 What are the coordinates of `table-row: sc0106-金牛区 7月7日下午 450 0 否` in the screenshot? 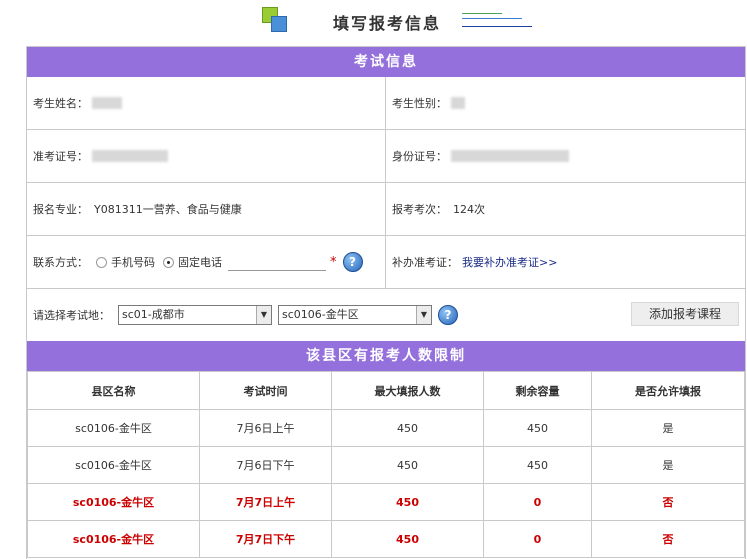 It's located at (386, 539).